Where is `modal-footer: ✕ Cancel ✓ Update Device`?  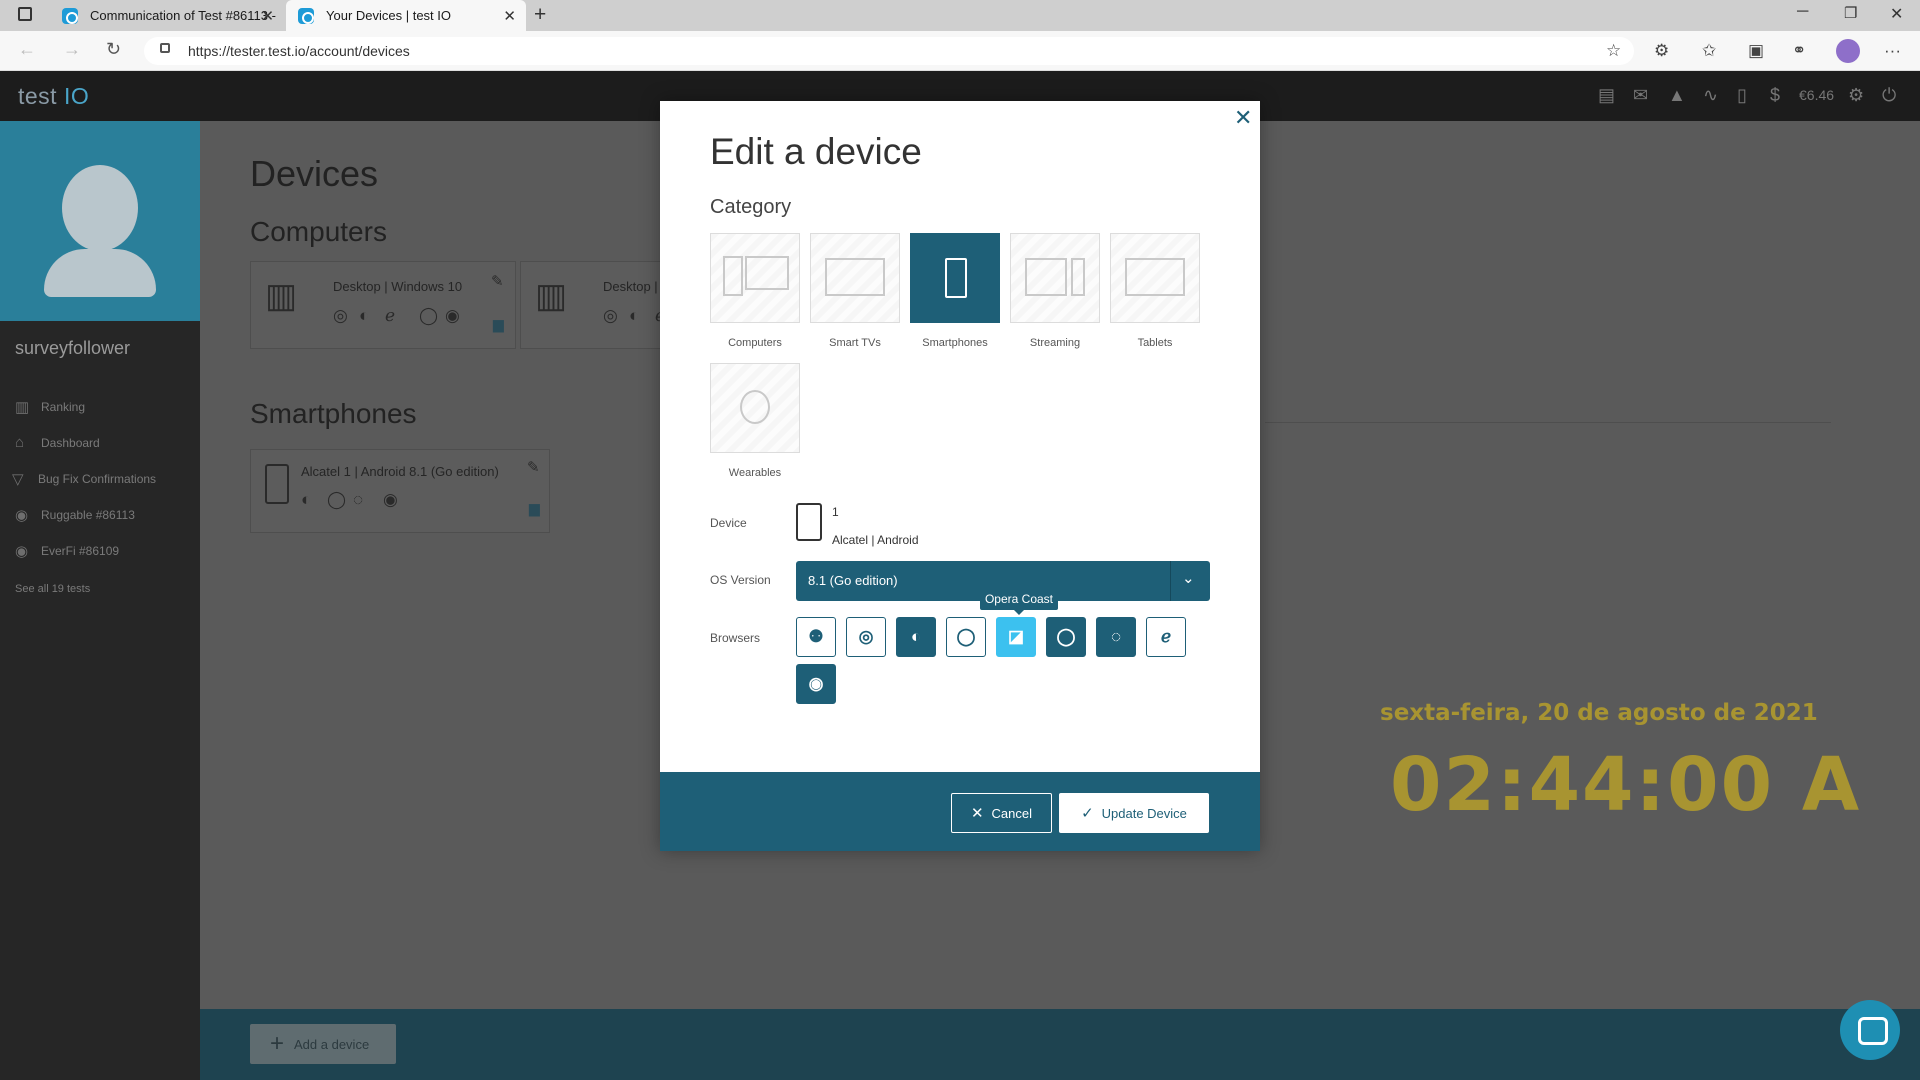 modal-footer: ✕ Cancel ✓ Update Device is located at coordinates (960, 811).